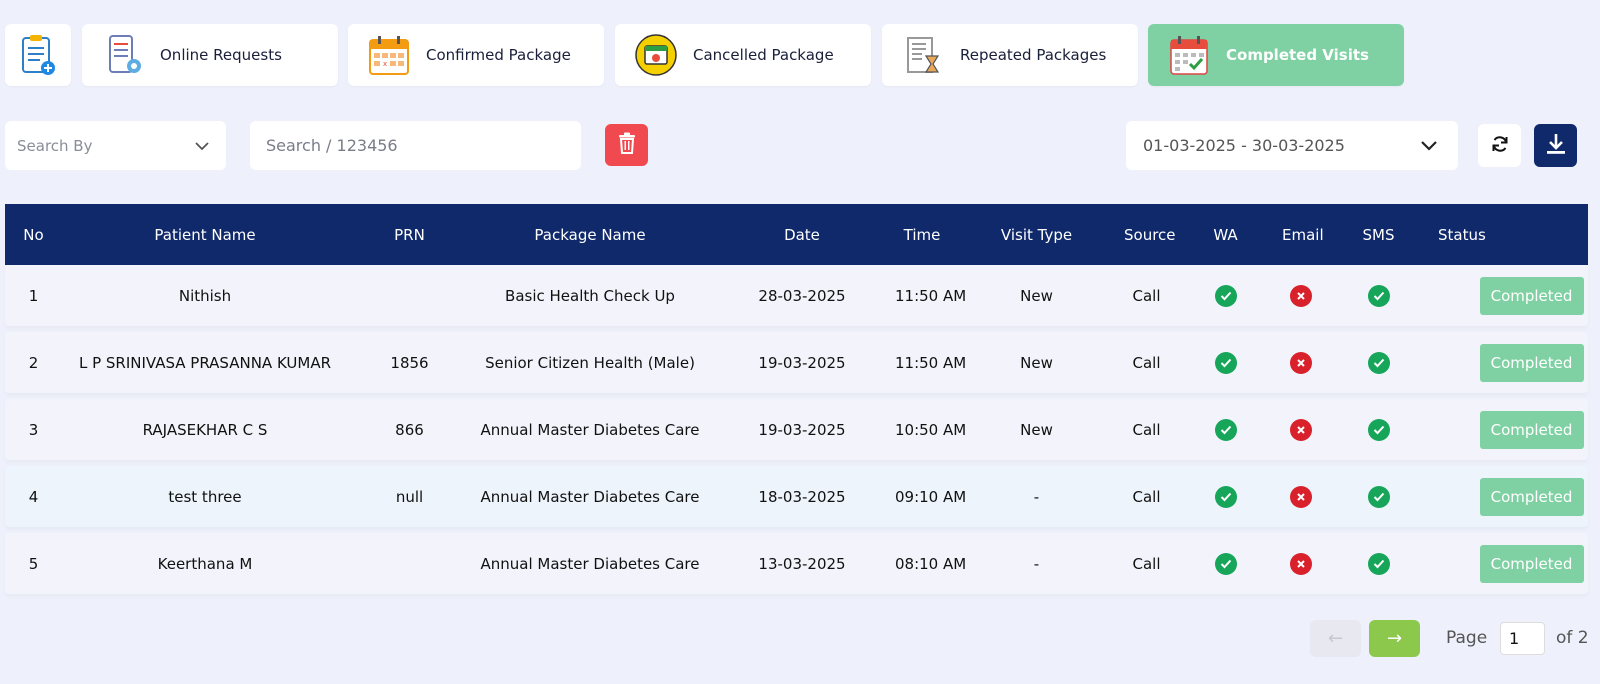 The image size is (1600, 684). Describe the element at coordinates (409, 429) in the screenshot. I see `row-prn: 866` at that location.